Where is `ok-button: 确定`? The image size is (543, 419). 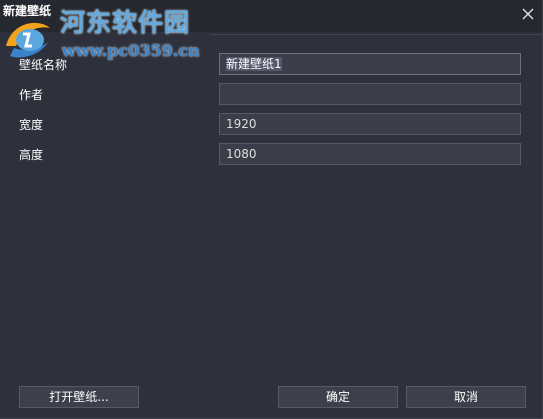
ok-button: 确定 is located at coordinates (338, 397).